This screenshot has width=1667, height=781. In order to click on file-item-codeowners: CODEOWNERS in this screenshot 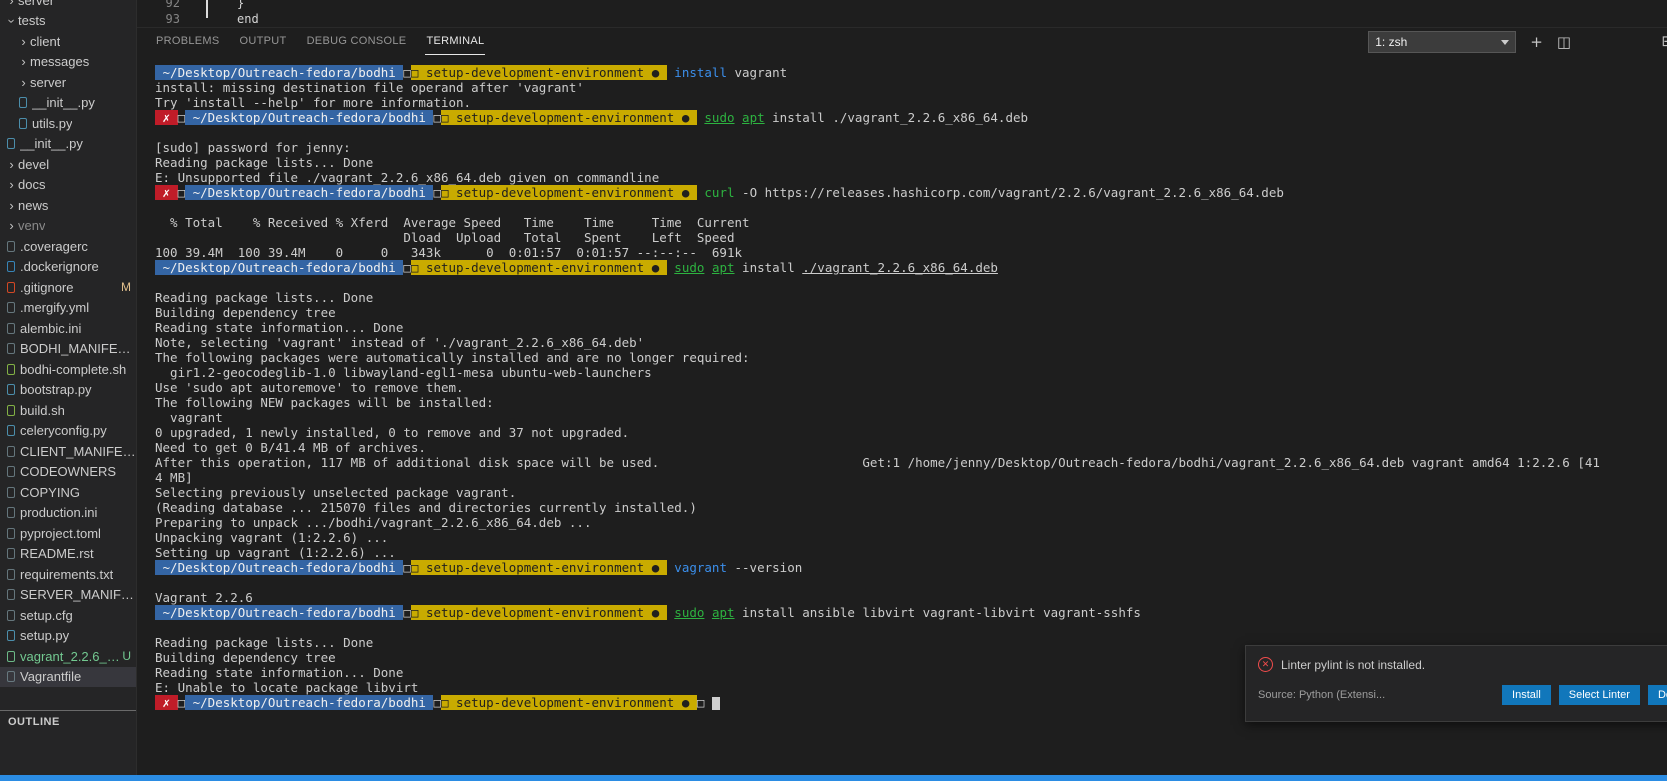, I will do `click(68, 472)`.